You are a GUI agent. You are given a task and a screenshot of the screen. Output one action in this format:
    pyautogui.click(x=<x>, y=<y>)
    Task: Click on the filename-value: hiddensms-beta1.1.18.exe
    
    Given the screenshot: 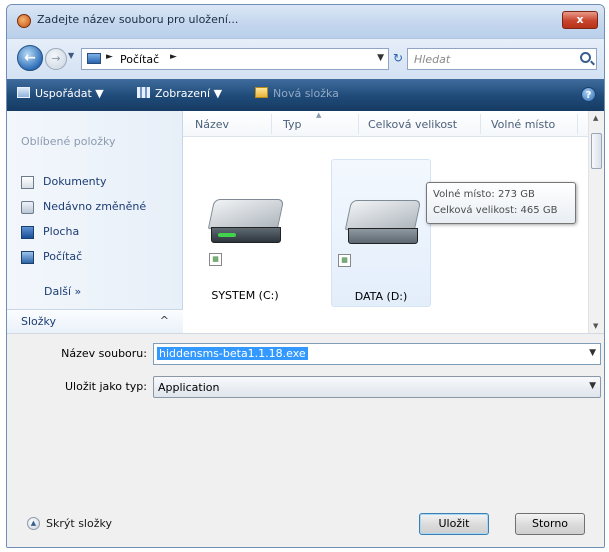 What is the action you would take?
    pyautogui.click(x=232, y=353)
    